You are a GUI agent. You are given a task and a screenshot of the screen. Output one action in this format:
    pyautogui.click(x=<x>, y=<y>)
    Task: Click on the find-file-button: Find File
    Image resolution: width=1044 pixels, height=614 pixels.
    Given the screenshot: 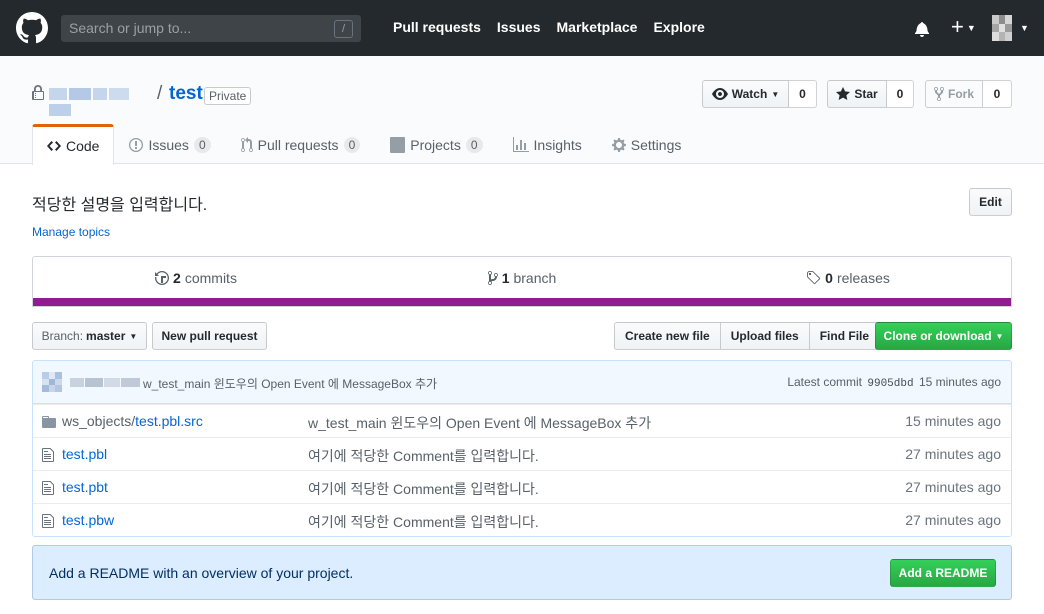 What is the action you would take?
    pyautogui.click(x=845, y=336)
    